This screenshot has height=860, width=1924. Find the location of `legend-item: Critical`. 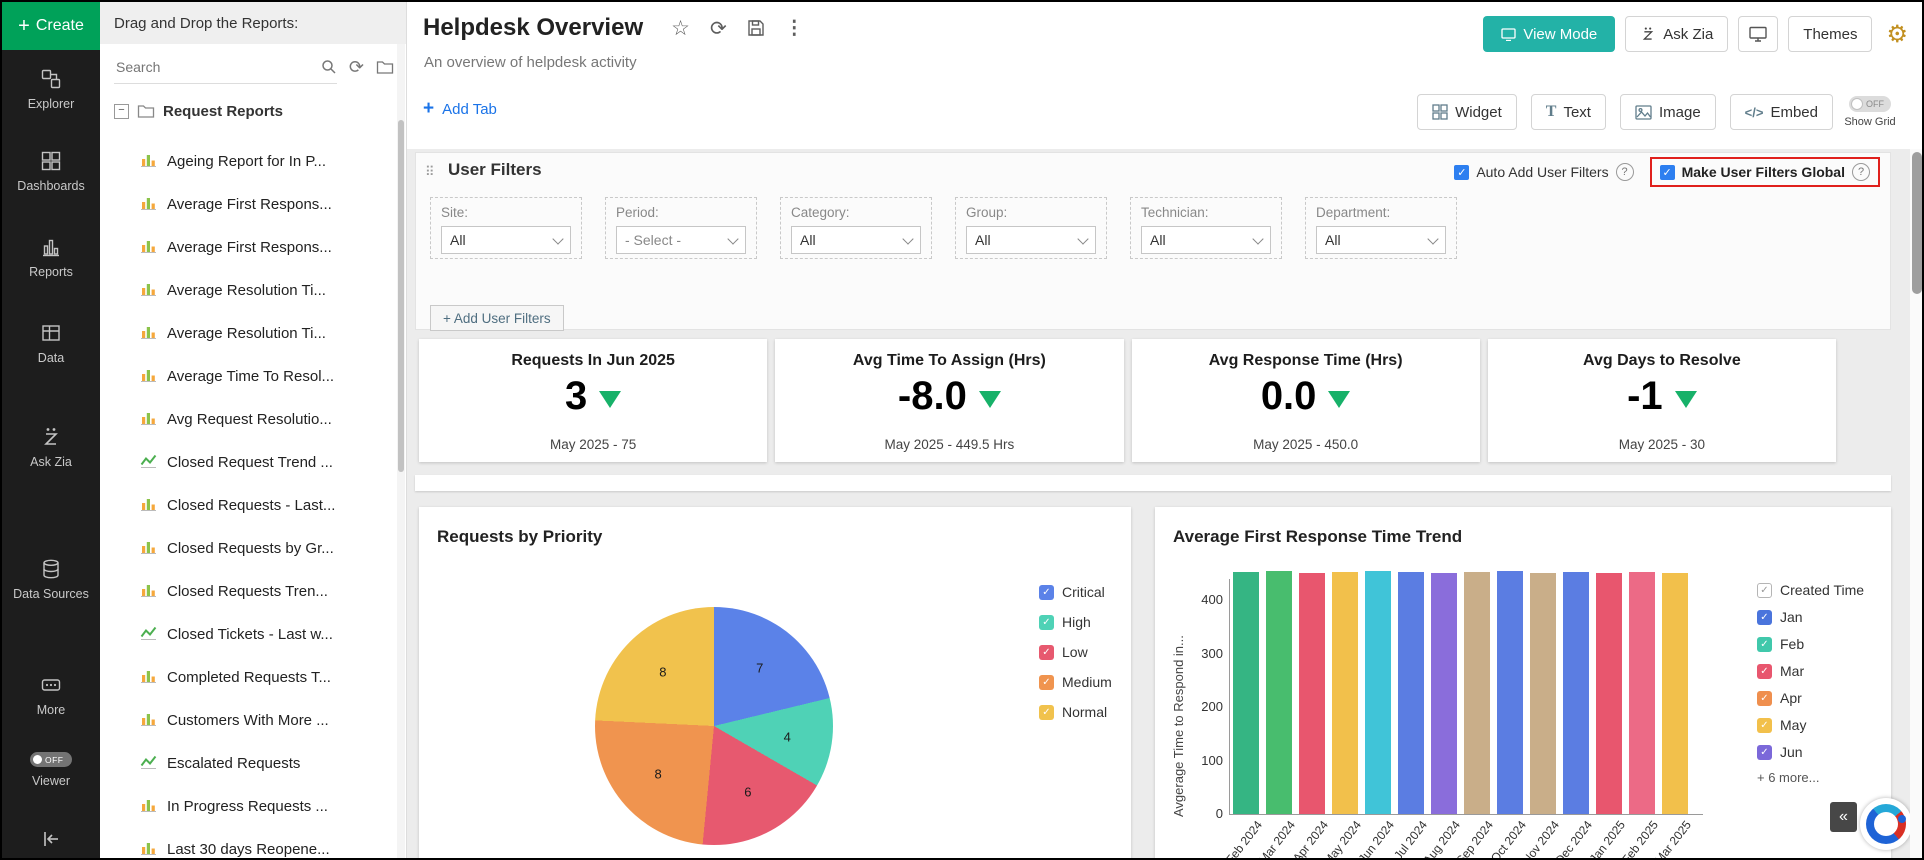

legend-item: Critical is located at coordinates (1075, 592).